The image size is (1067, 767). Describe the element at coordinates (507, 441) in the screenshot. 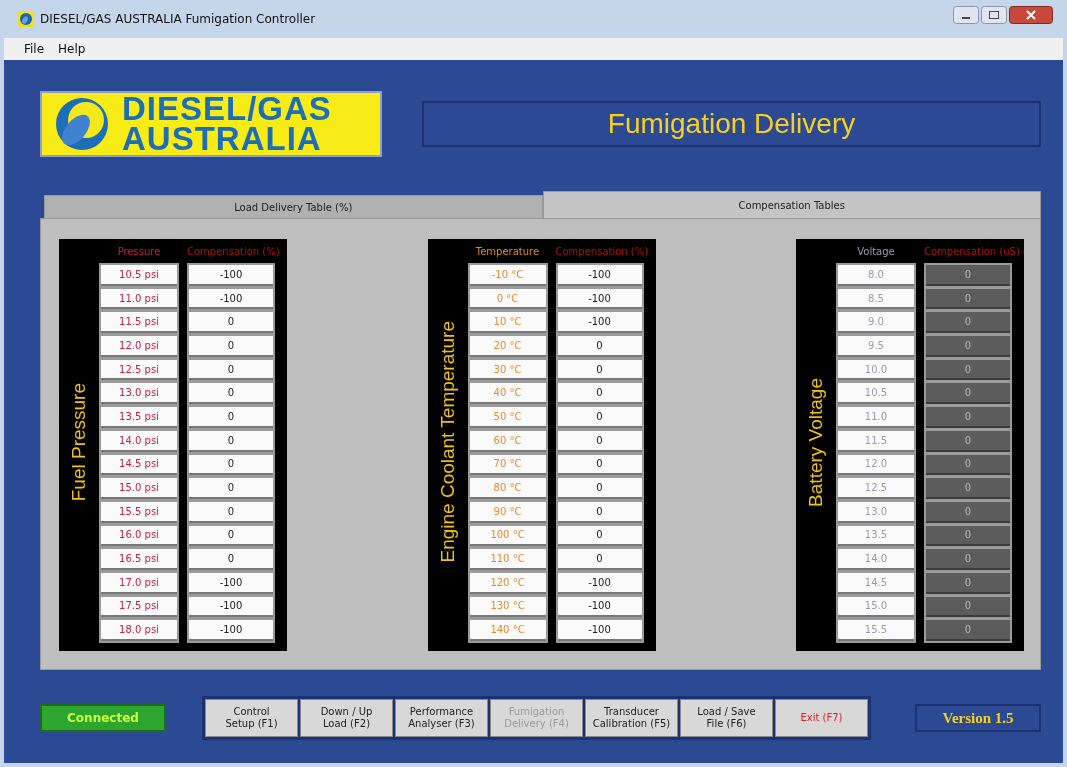

I see `breakpoint-cell: 60 °C` at that location.